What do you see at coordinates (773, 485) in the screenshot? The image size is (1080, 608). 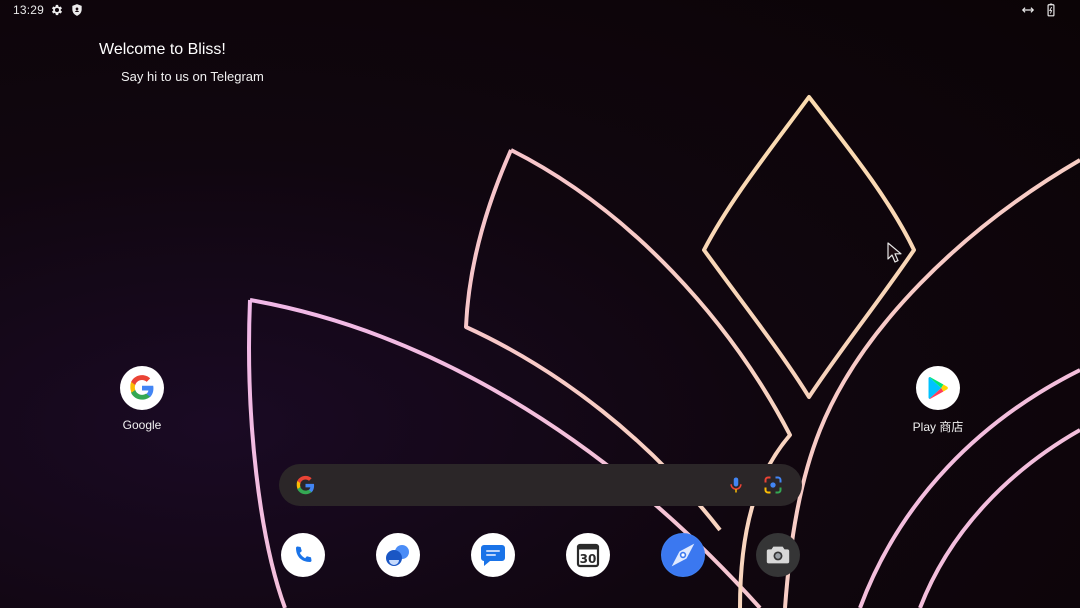 I see `google-lens-icon` at bounding box center [773, 485].